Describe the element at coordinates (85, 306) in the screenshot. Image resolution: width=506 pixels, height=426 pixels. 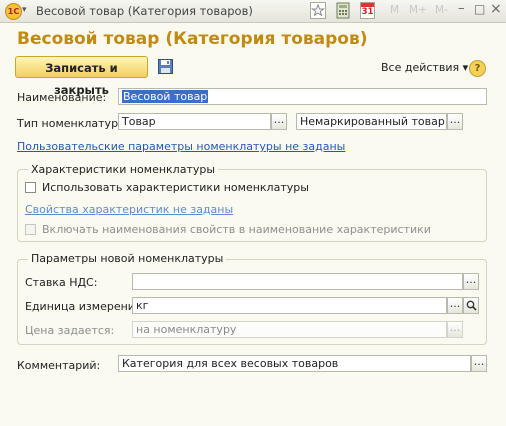
I see `unit-label: Единица измерения:` at that location.